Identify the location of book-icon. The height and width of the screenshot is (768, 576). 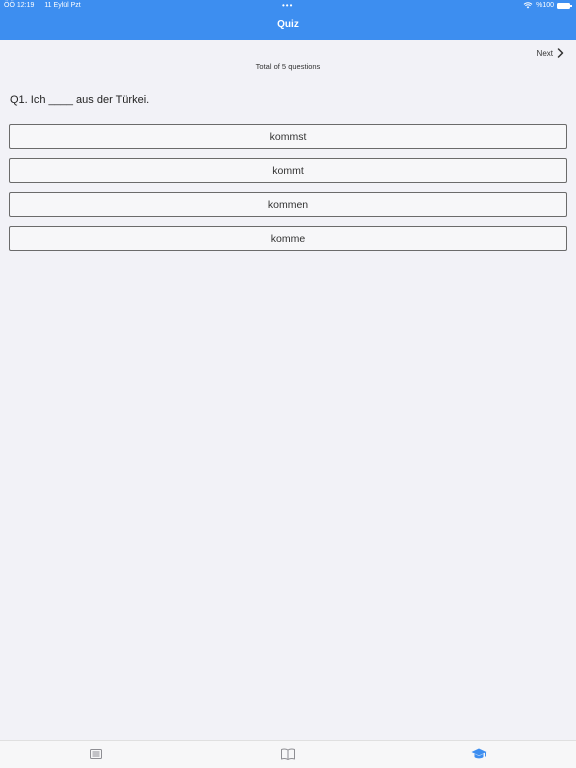
(288, 754).